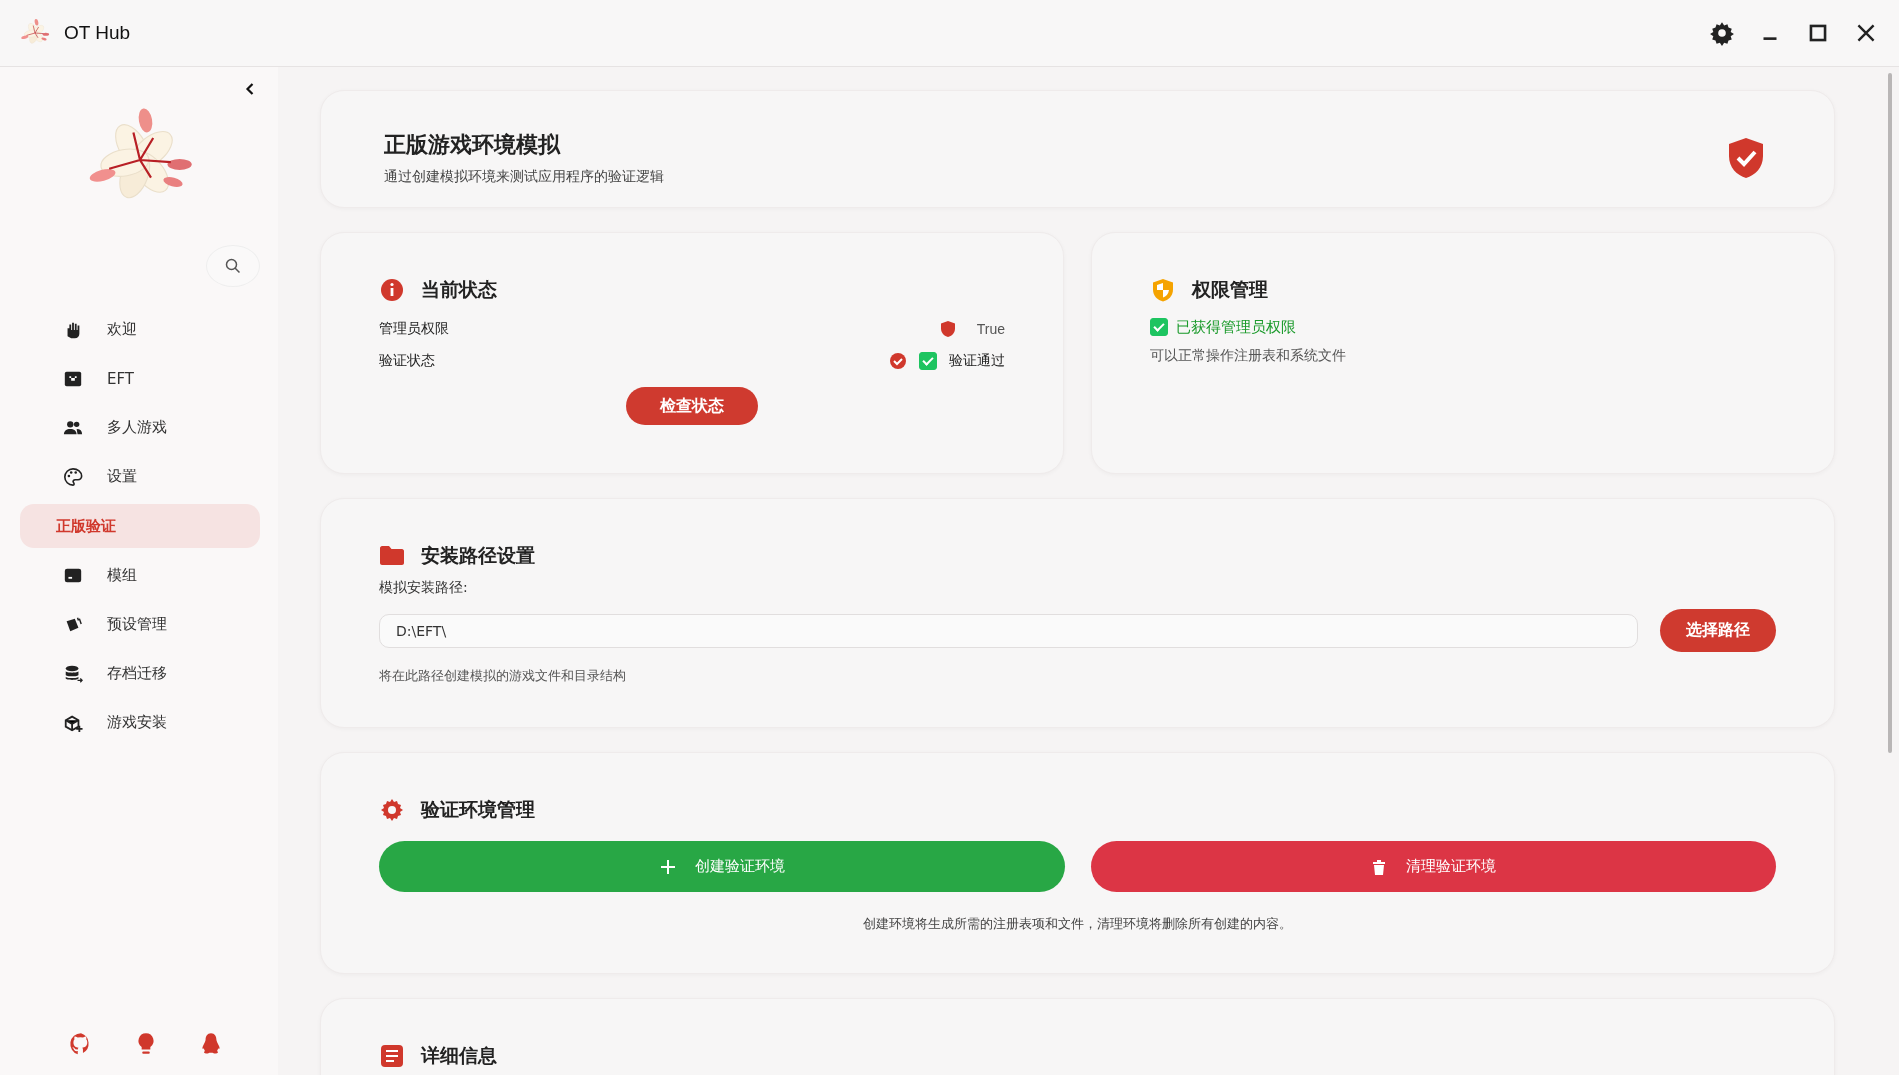 This screenshot has height=1075, width=1899. Describe the element at coordinates (1077, 924) in the screenshot. I see `environment-note: 创建环境将生成所需的注册表项和文件，清理环境将删除所有创建的内容。` at that location.